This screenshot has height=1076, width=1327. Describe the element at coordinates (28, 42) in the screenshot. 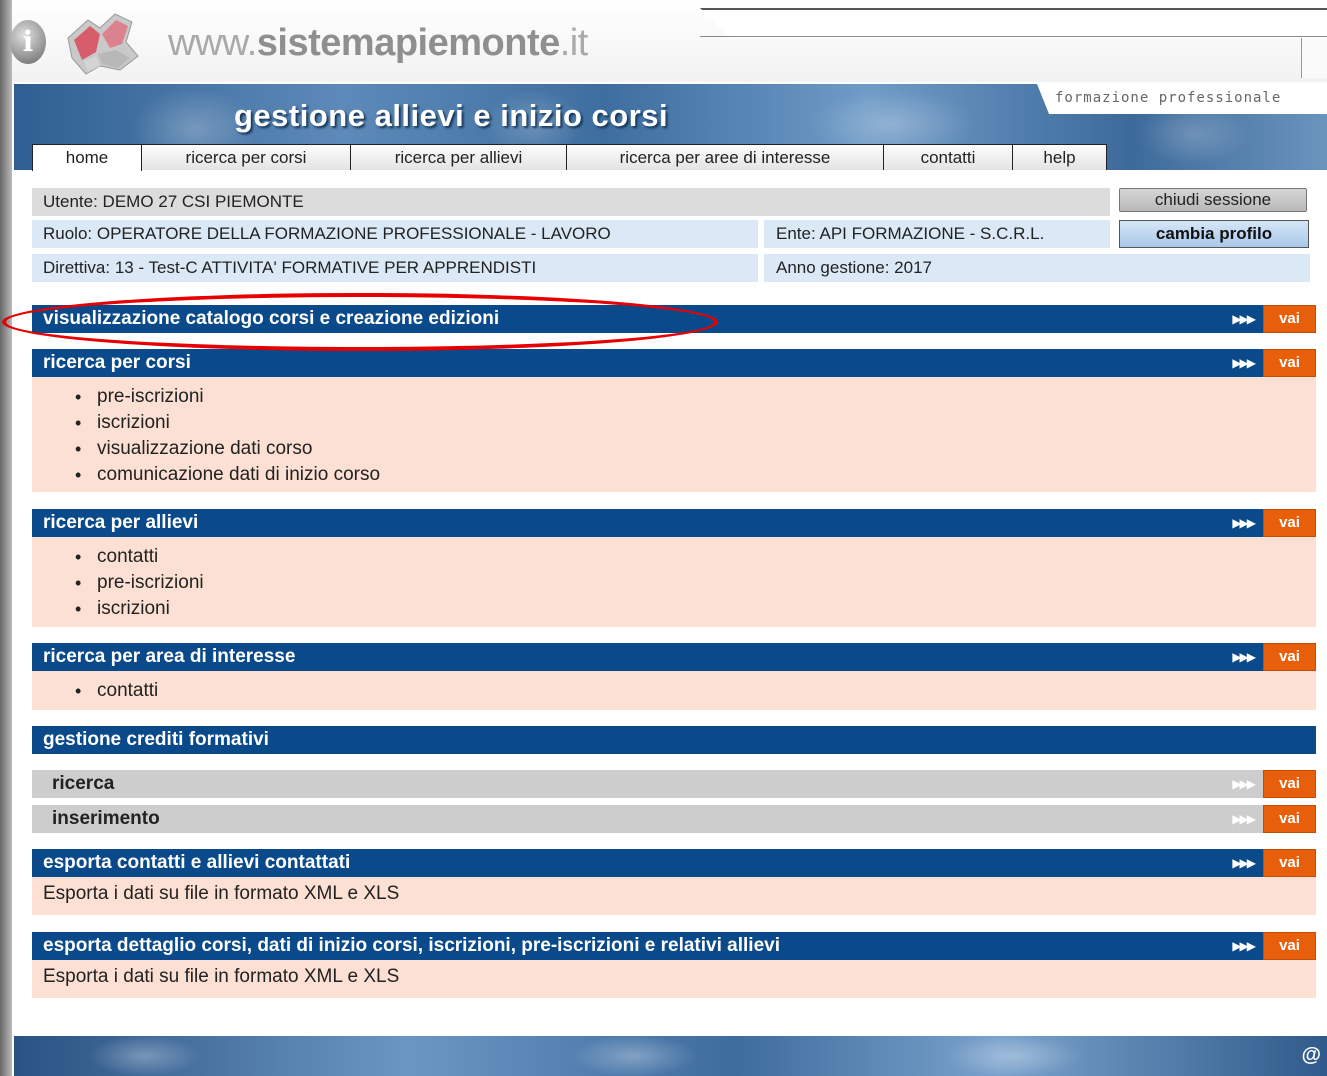

I see `info-icon: i` at that location.